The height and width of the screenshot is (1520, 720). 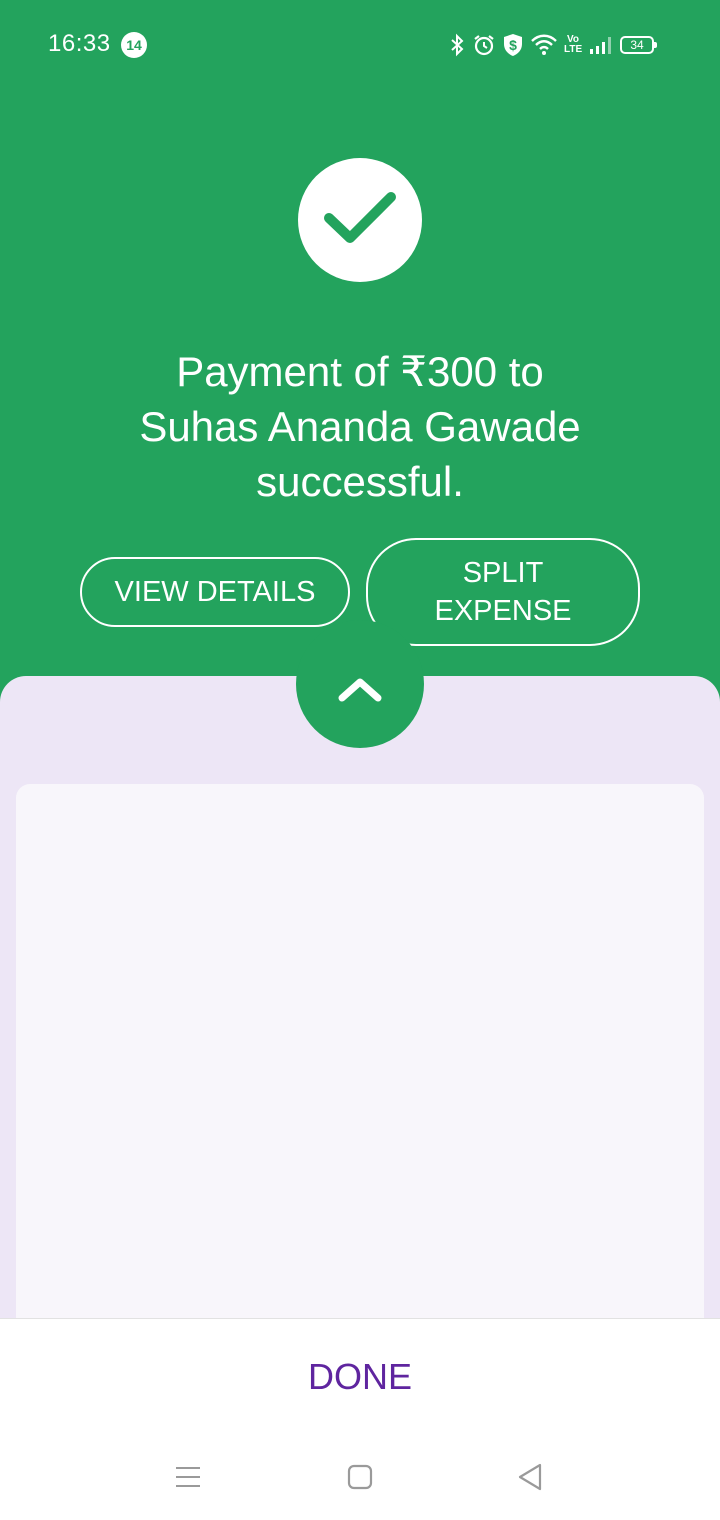 I want to click on status-icons: $ Vo LTE 34, so click(x=552, y=45).